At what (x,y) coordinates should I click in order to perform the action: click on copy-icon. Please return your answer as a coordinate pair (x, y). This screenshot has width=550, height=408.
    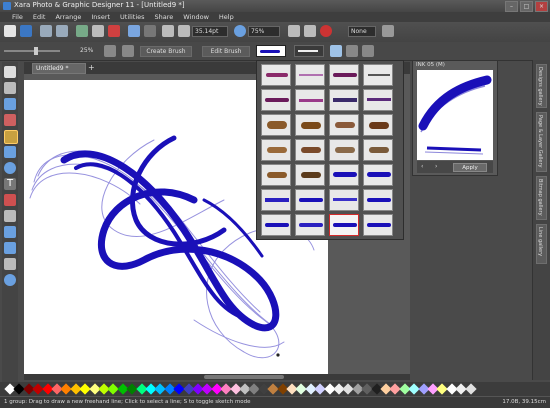
    Looking at the image, I should click on (98, 31).